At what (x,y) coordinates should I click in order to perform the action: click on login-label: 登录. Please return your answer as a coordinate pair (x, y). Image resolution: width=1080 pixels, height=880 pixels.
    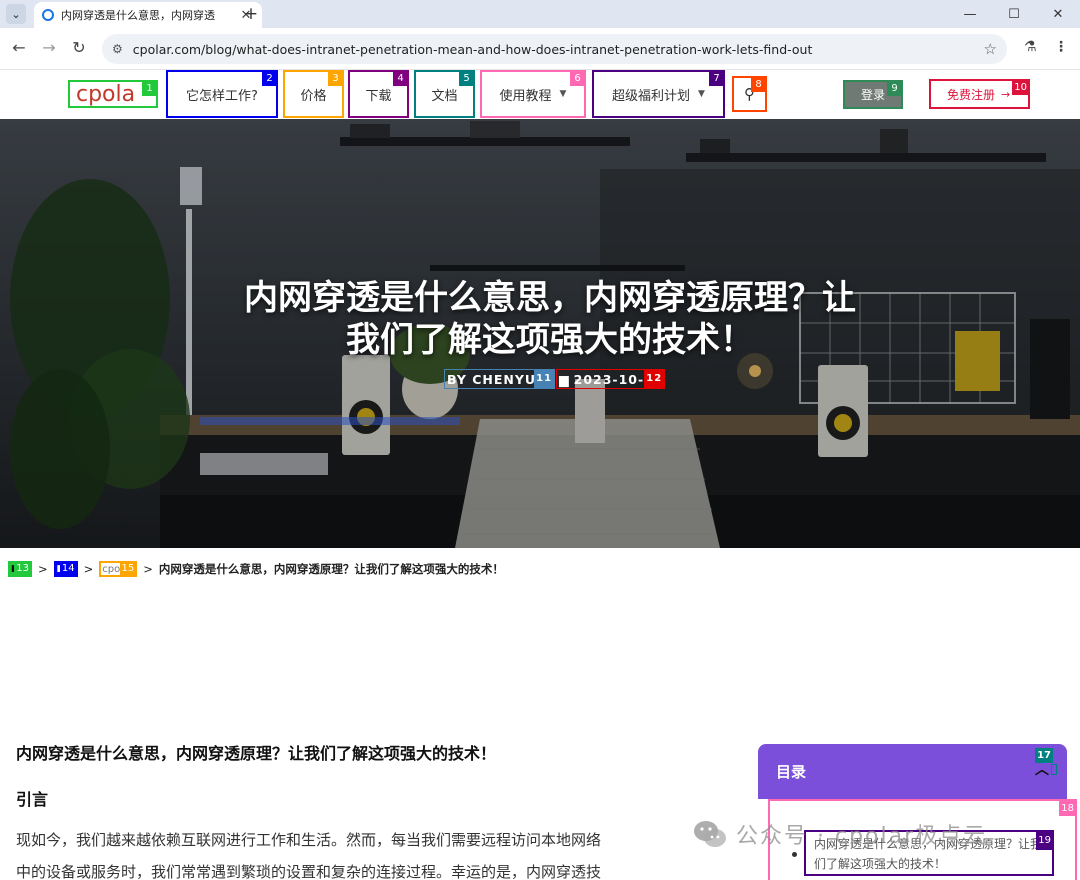
    Looking at the image, I should click on (872, 95).